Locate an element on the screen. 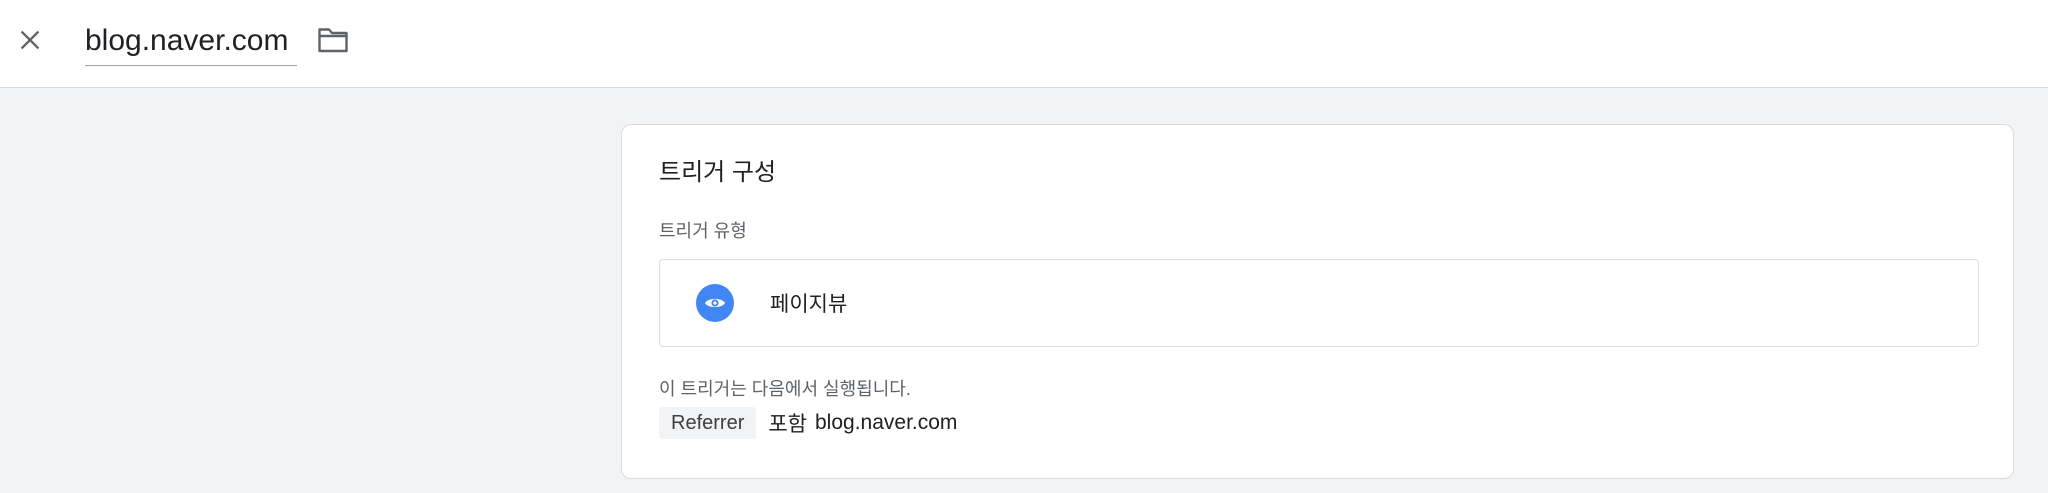 The image size is (2048, 493). eye-icon is located at coordinates (715, 303).